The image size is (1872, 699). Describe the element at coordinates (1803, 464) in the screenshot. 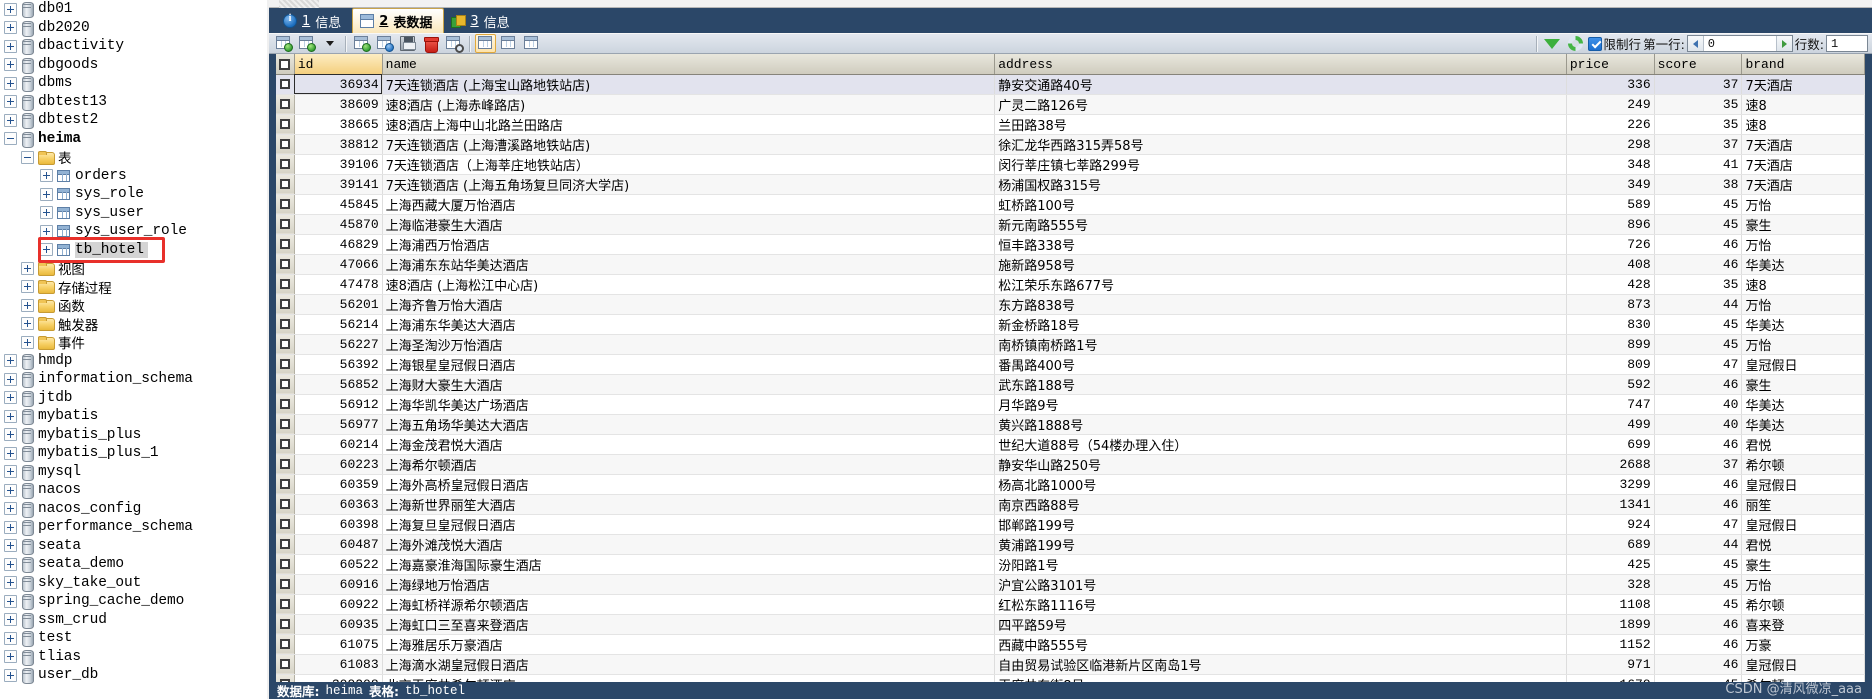

I see `cell-brand: 希尔顿` at that location.